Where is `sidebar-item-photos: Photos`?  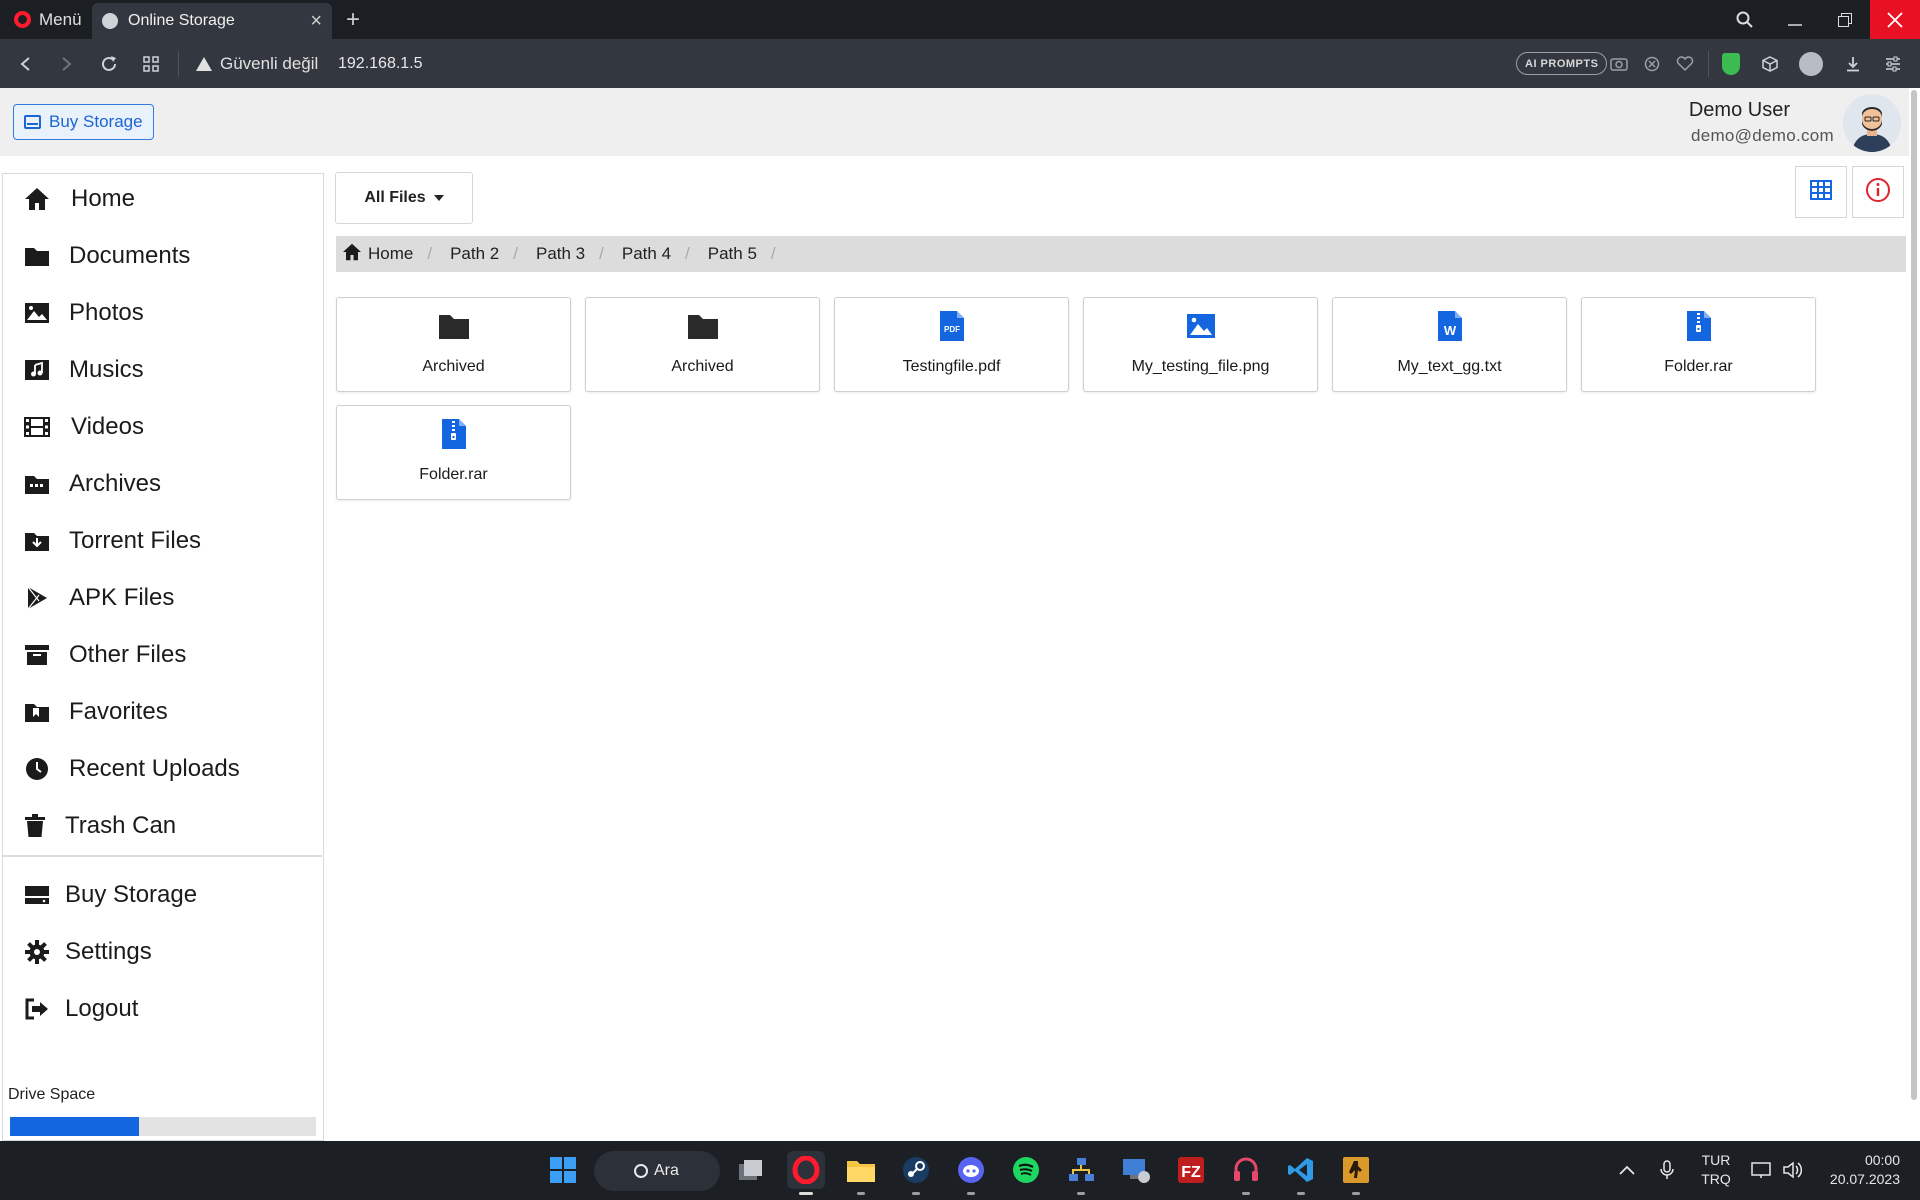
sidebar-item-photos: Photos is located at coordinates (162, 313).